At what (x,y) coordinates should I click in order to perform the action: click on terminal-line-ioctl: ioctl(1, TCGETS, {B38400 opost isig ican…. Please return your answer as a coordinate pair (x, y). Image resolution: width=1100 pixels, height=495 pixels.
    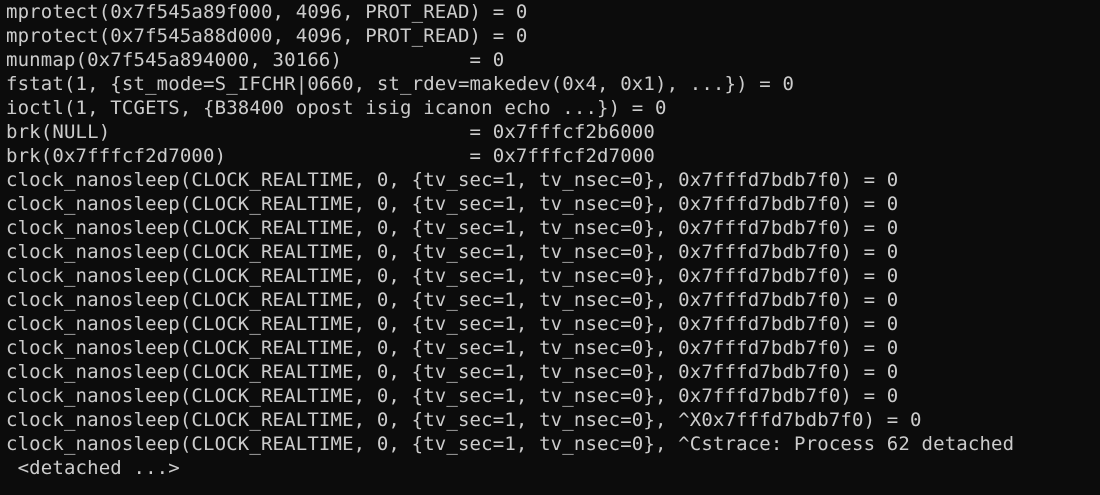
    Looking at the image, I should click on (336, 108).